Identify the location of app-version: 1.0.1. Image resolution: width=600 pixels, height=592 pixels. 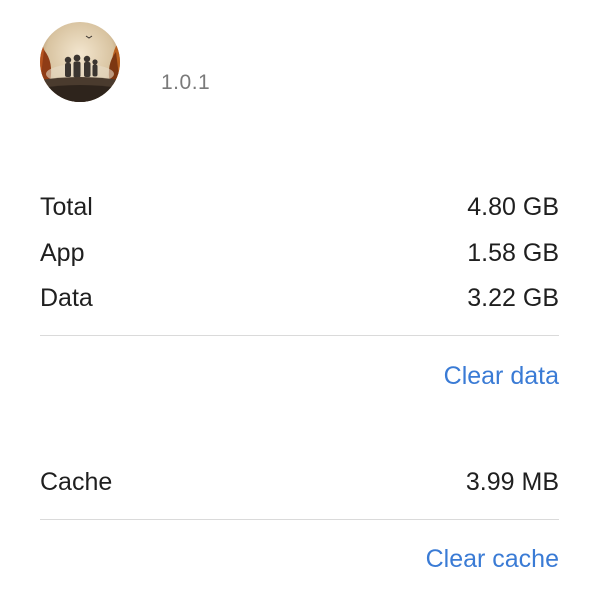
(186, 82).